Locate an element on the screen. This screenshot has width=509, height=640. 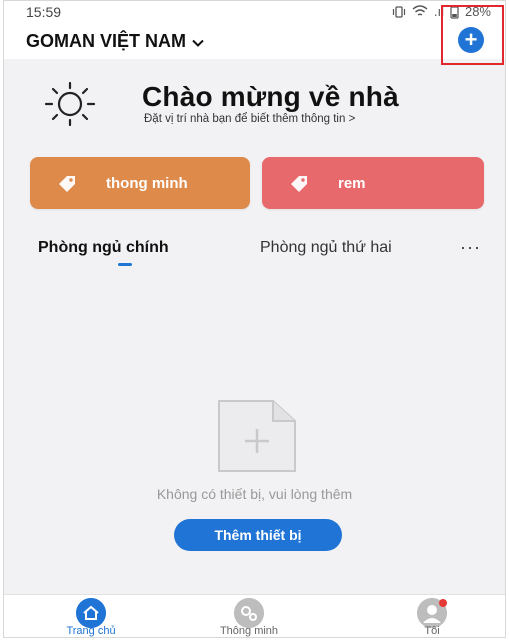
tab-phong-ngu-thu-hai: Phòng ngủ thứ hai is located at coordinates (326, 248).